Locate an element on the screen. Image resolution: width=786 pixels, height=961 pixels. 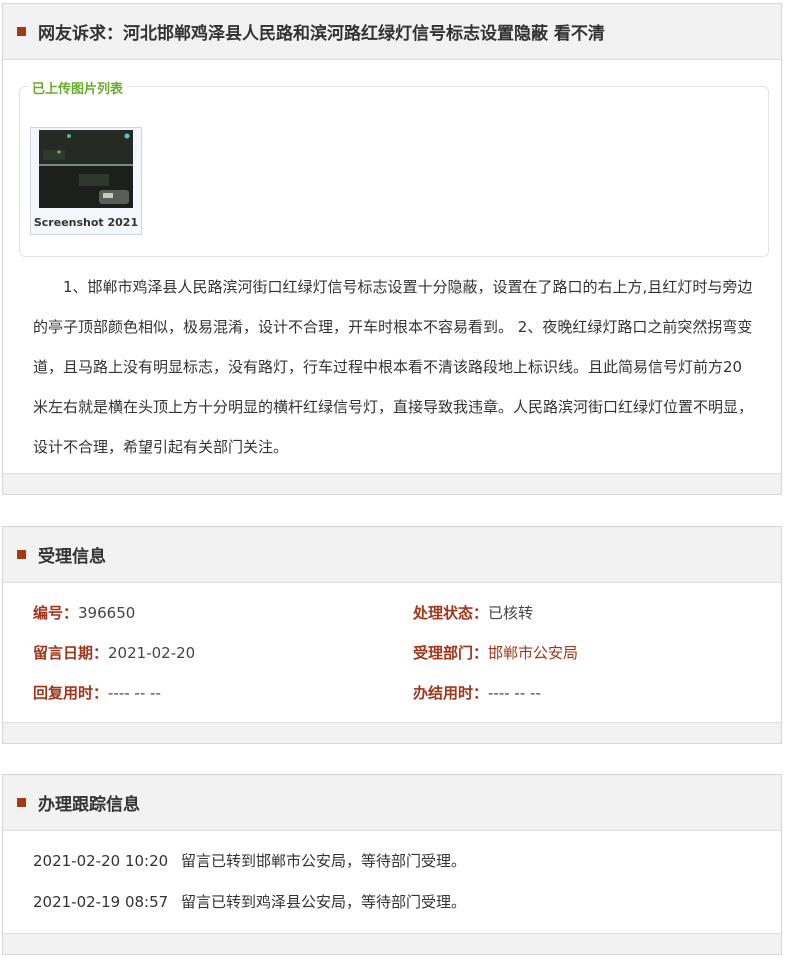
date-value: 2021-02-20 is located at coordinates (152, 653).